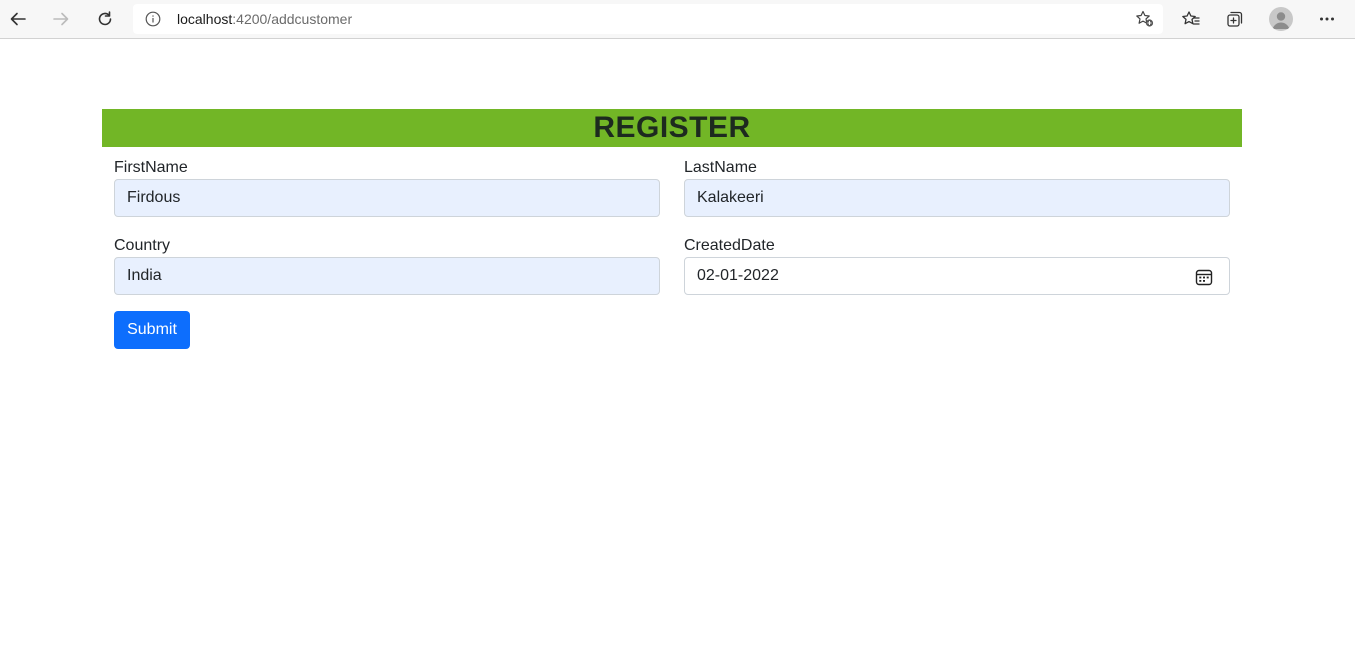 The height and width of the screenshot is (647, 1355). Describe the element at coordinates (1191, 19) in the screenshot. I see `favorites-icon` at that location.